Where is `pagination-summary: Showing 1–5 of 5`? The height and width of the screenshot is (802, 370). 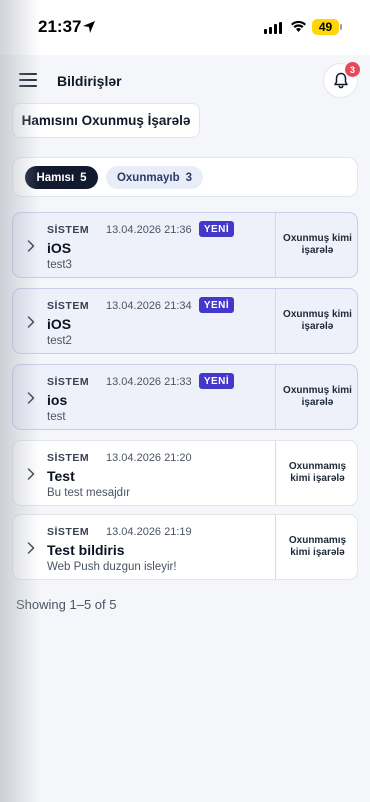 pagination-summary: Showing 1–5 of 5 is located at coordinates (66, 604).